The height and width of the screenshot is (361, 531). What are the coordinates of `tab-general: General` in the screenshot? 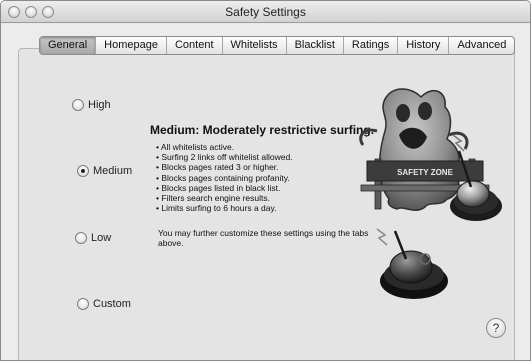 It's located at (68, 45).